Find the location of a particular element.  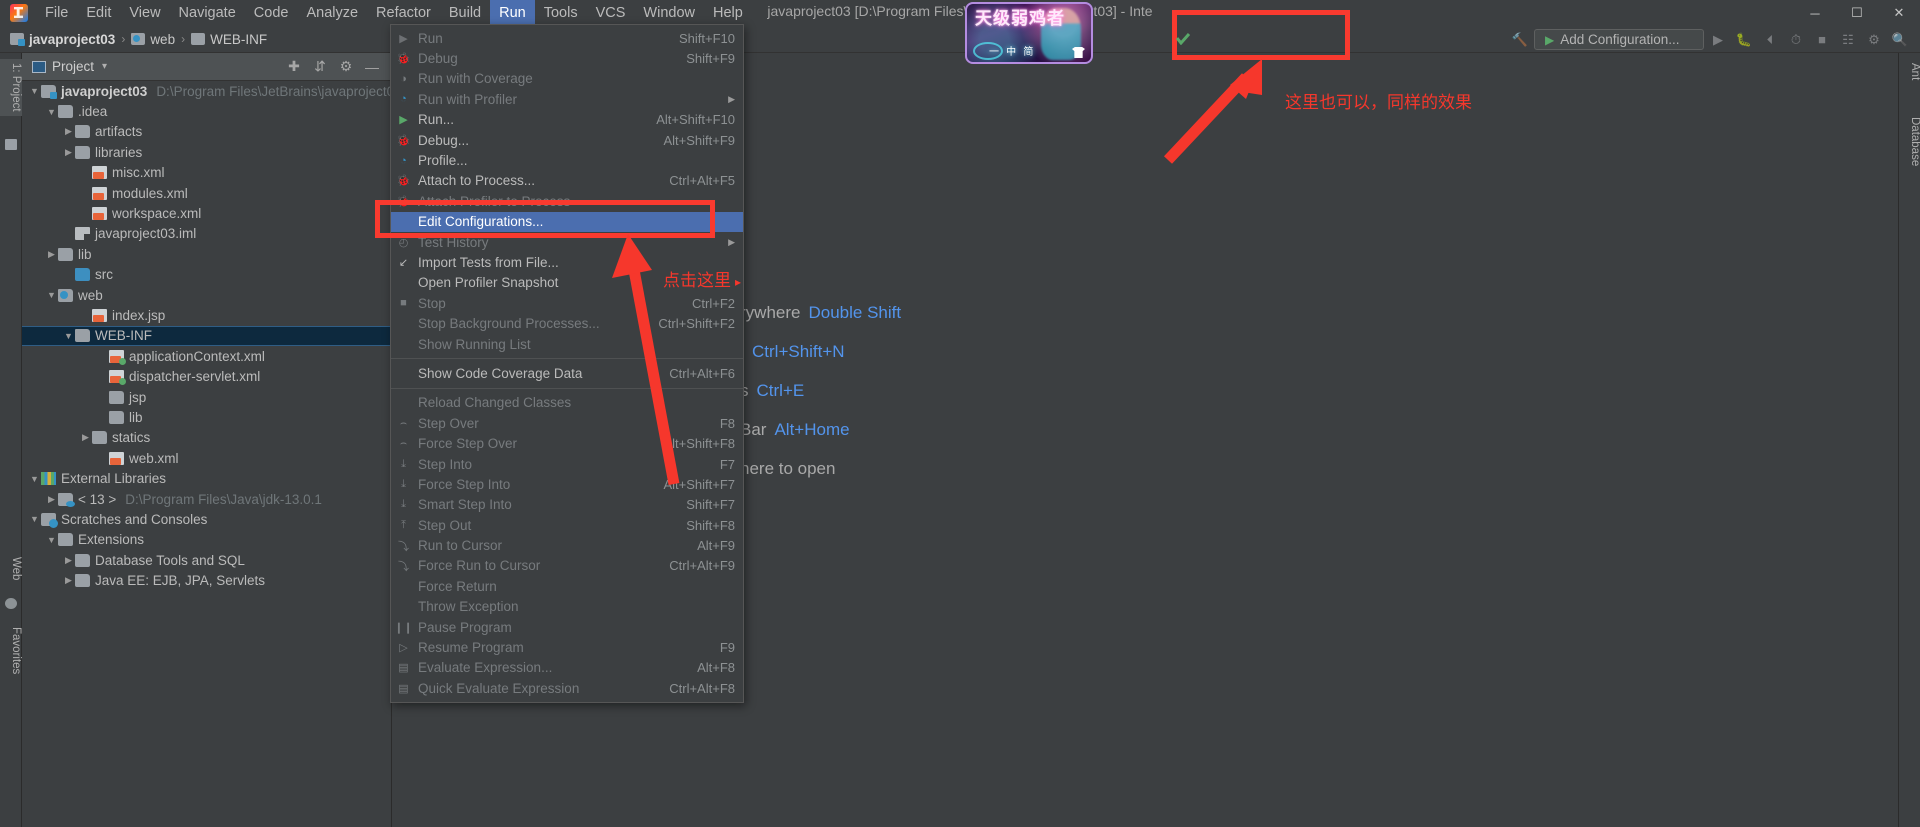

run-menu-item-show-running-list: Show Running List is located at coordinates (567, 344).